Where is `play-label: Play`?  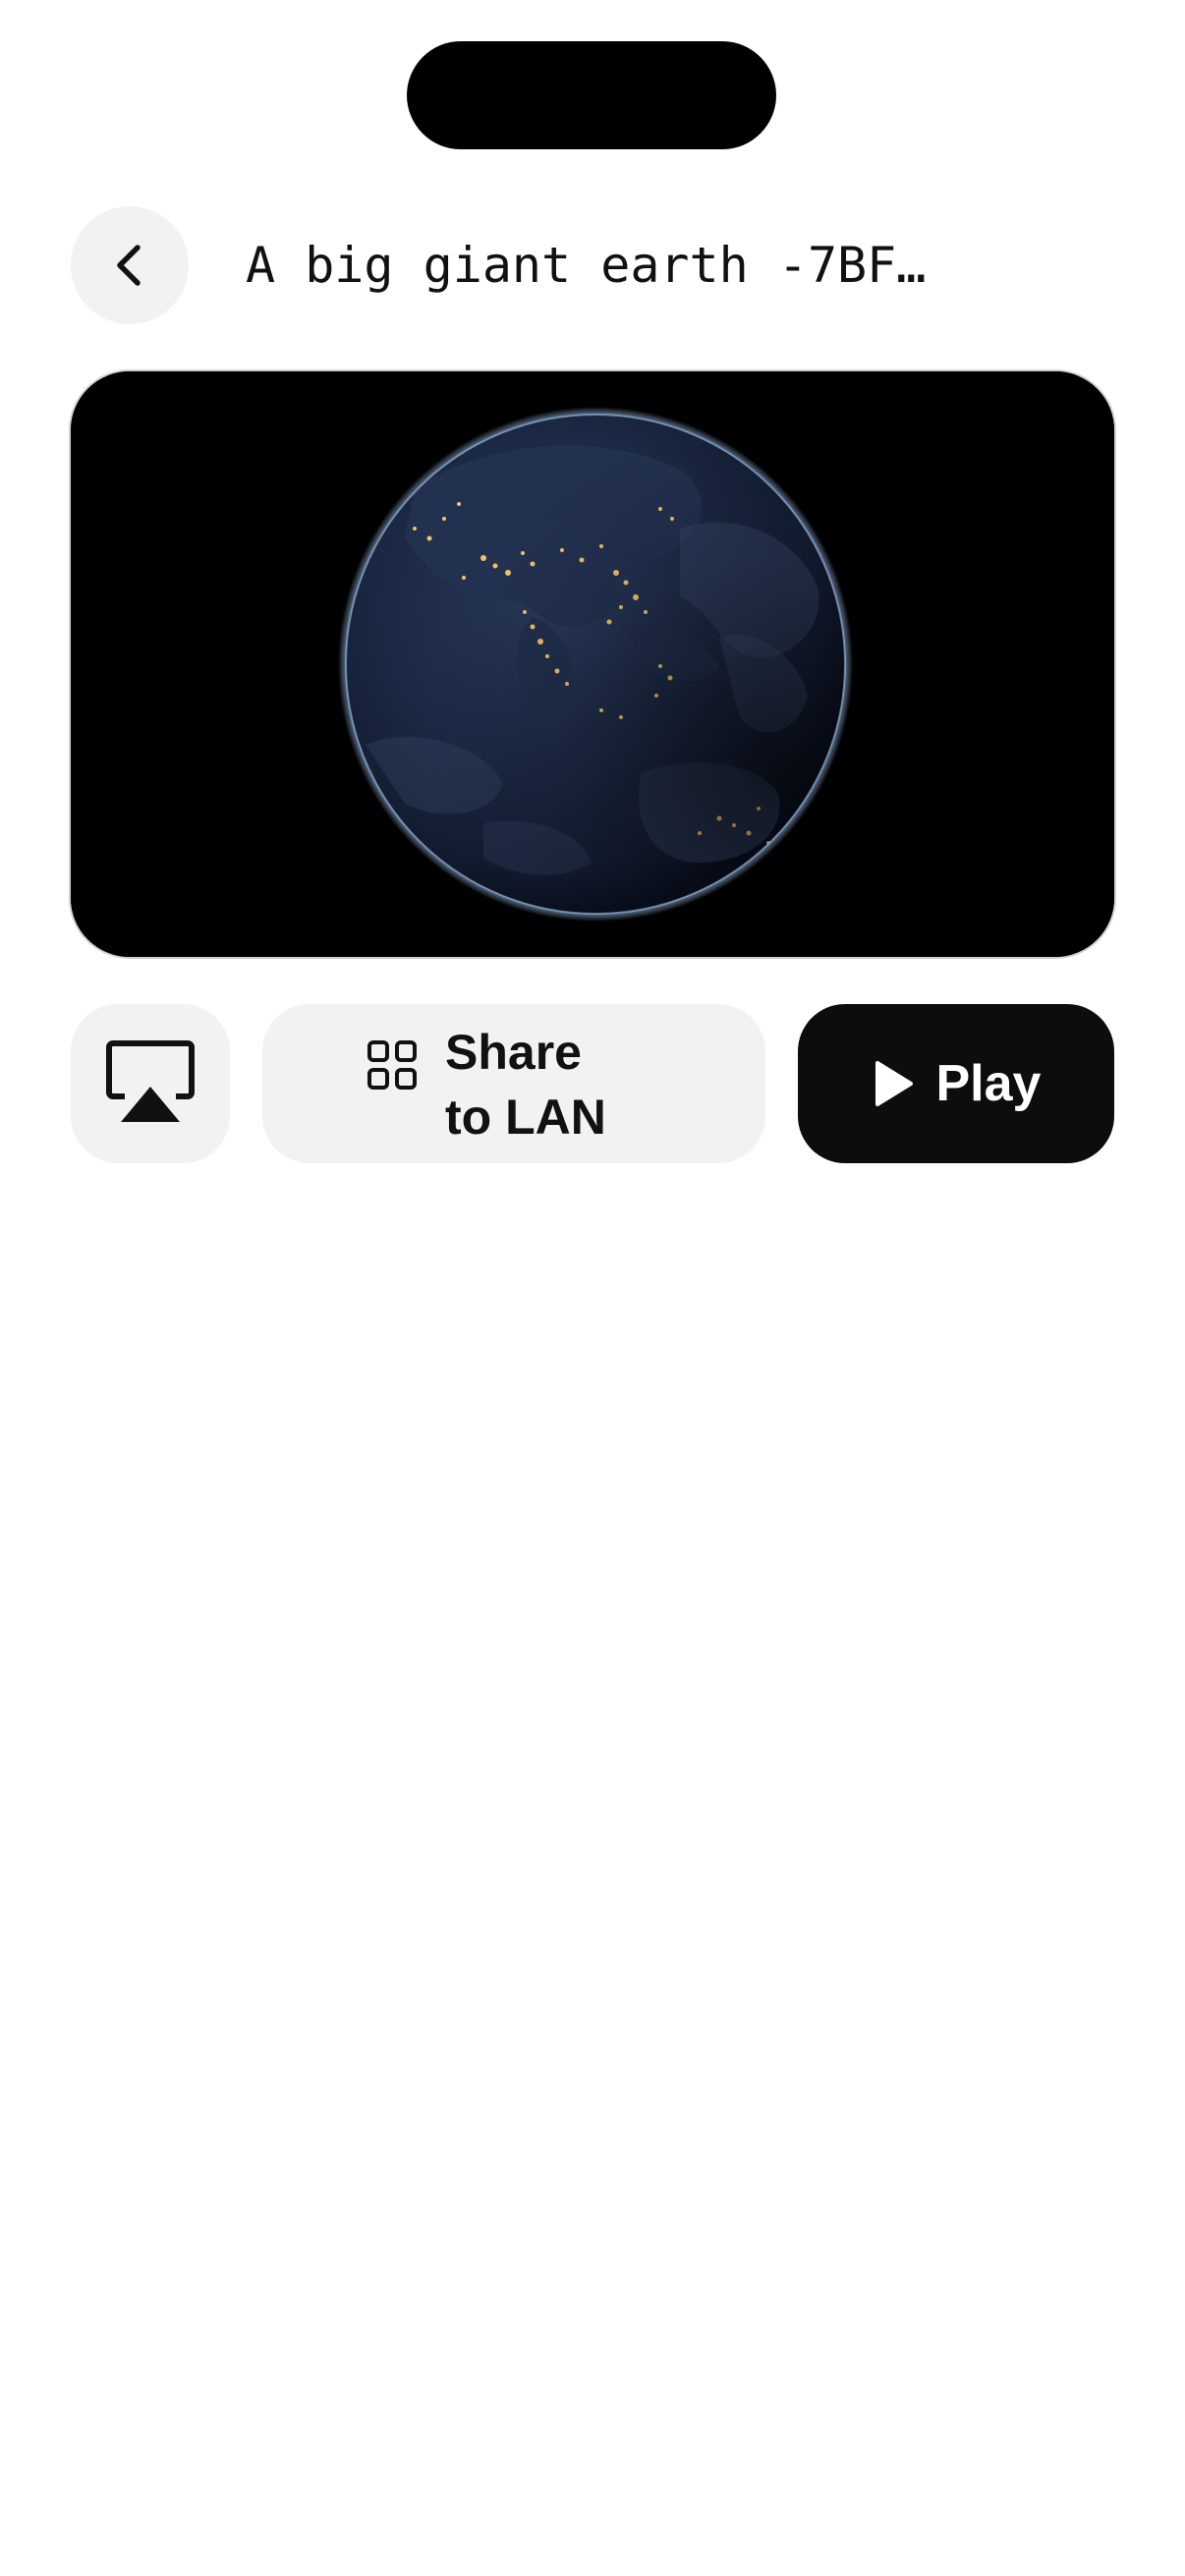 play-label: Play is located at coordinates (989, 1083).